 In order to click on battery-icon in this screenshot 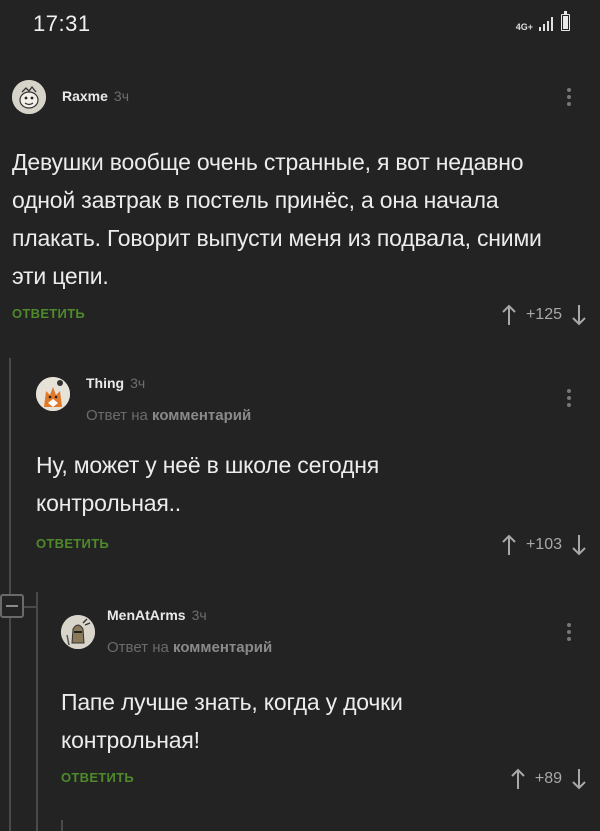, I will do `click(565, 21)`.